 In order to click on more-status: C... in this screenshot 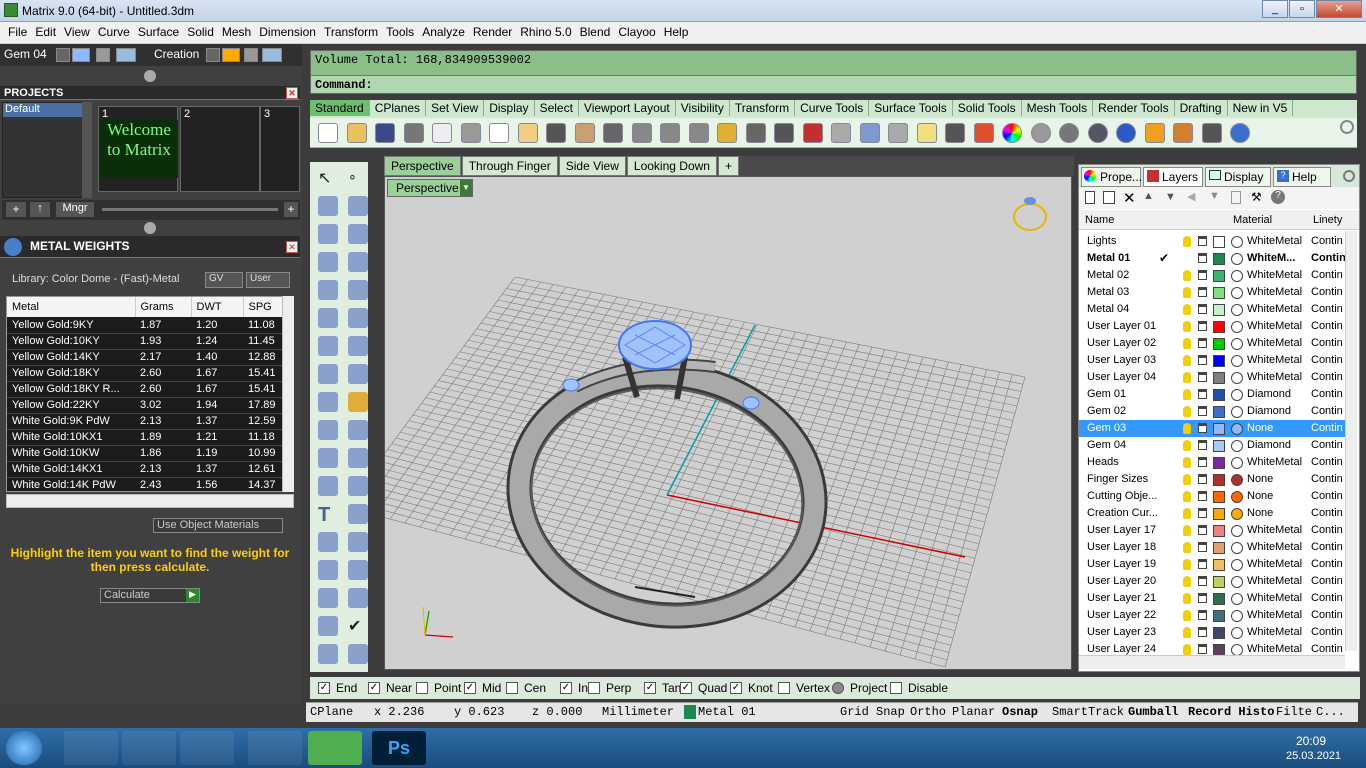, I will do `click(1330, 712)`.